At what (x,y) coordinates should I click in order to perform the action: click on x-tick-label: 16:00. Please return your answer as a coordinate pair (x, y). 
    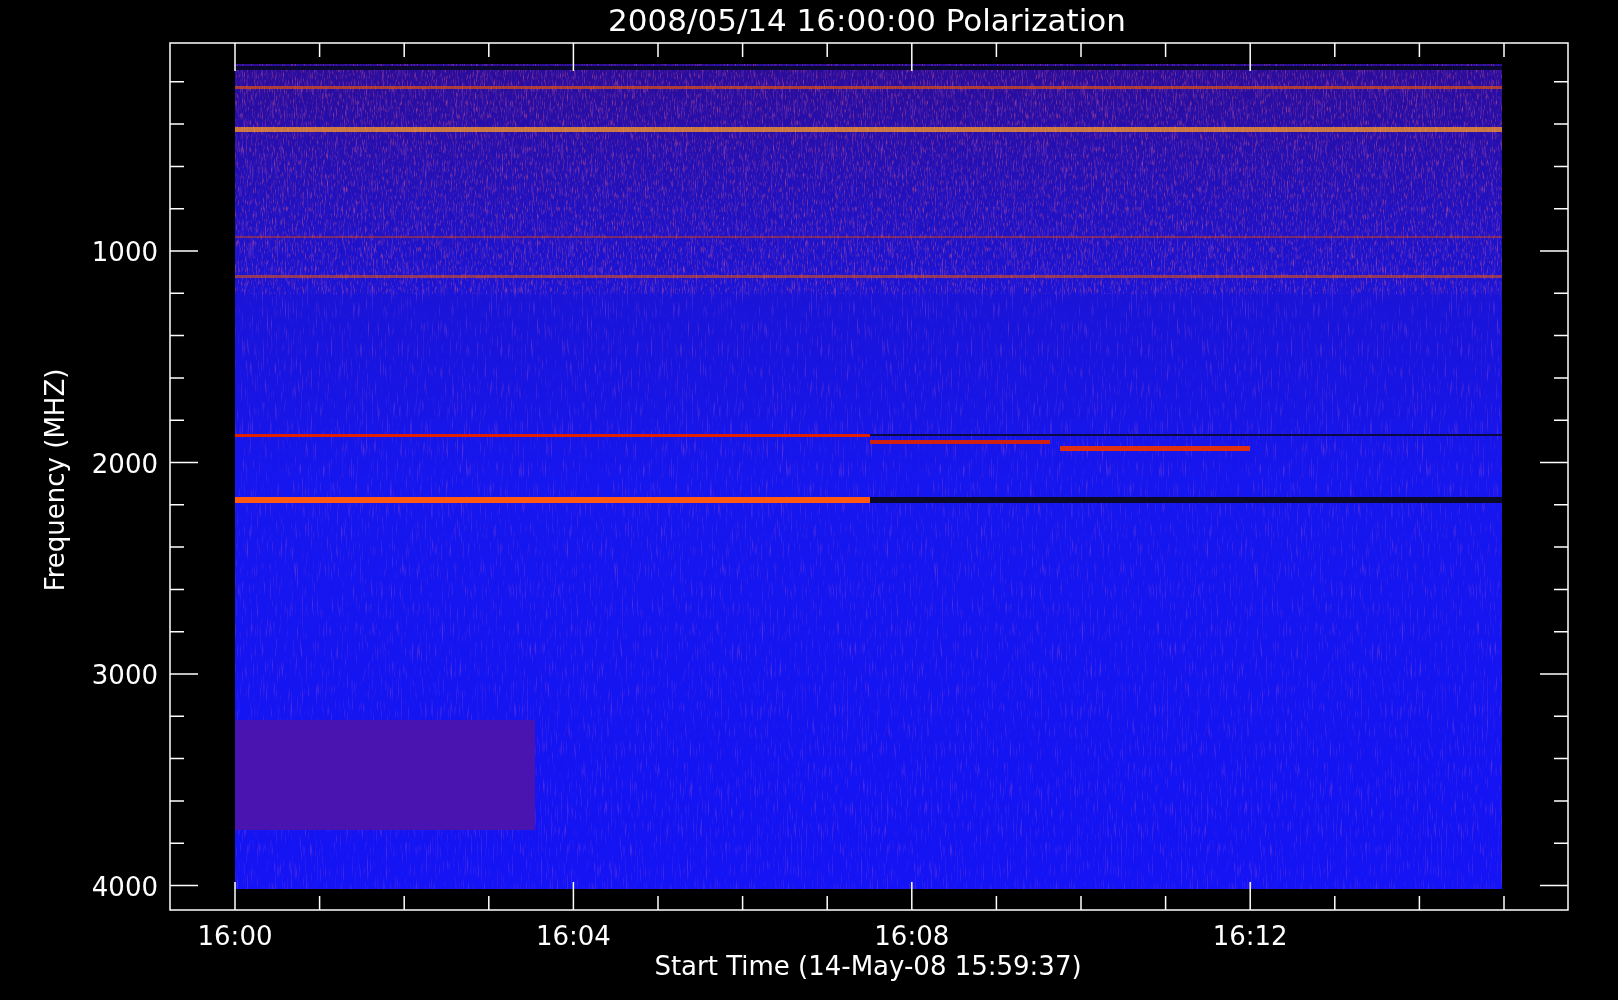
    Looking at the image, I should click on (235, 936).